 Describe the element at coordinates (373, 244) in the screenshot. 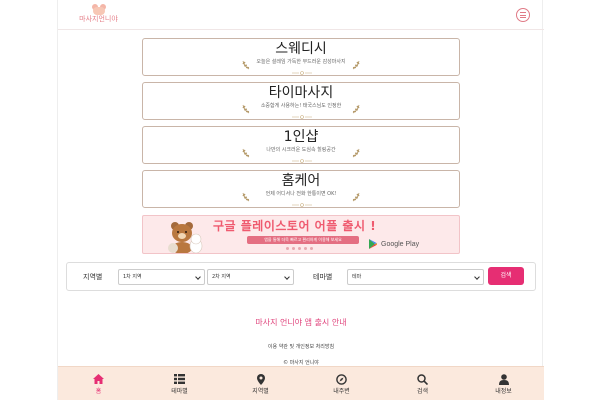

I see `google-play-icon` at that location.